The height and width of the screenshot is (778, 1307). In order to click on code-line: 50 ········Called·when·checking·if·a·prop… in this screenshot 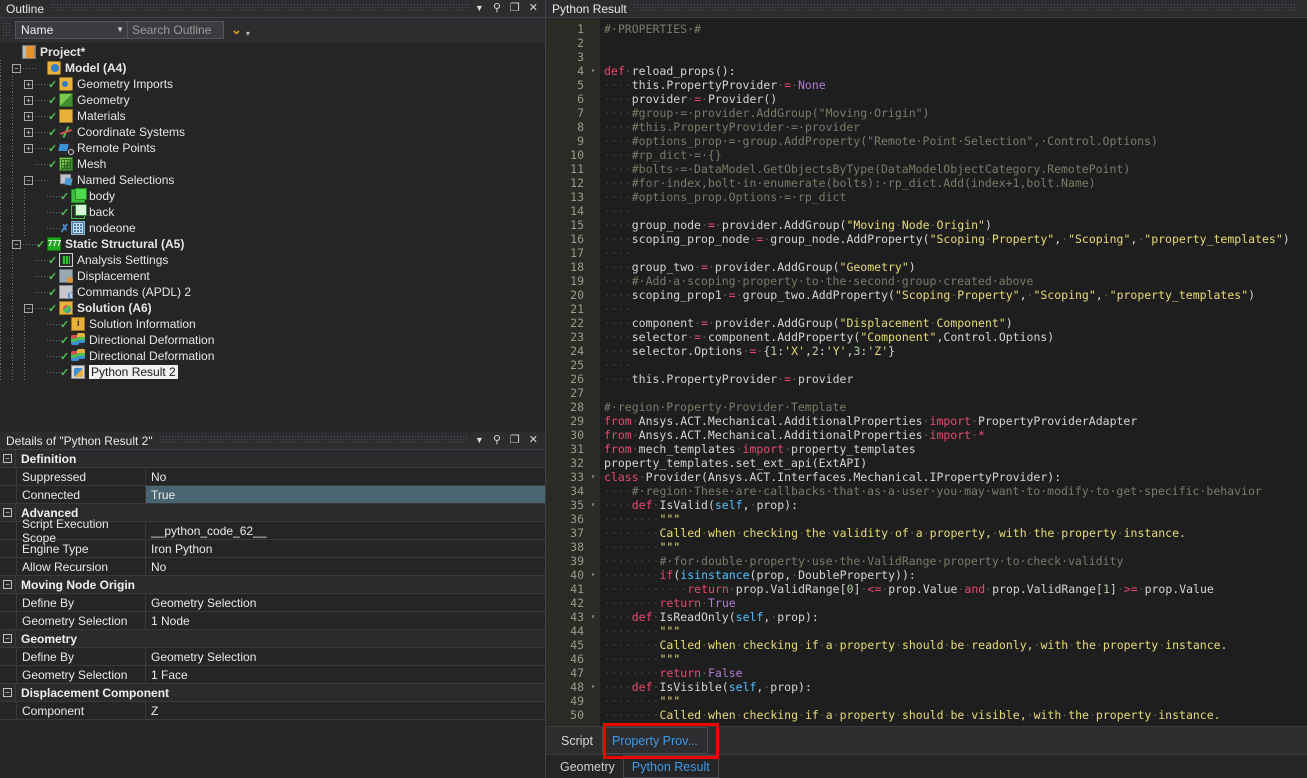, I will do `click(926, 715)`.